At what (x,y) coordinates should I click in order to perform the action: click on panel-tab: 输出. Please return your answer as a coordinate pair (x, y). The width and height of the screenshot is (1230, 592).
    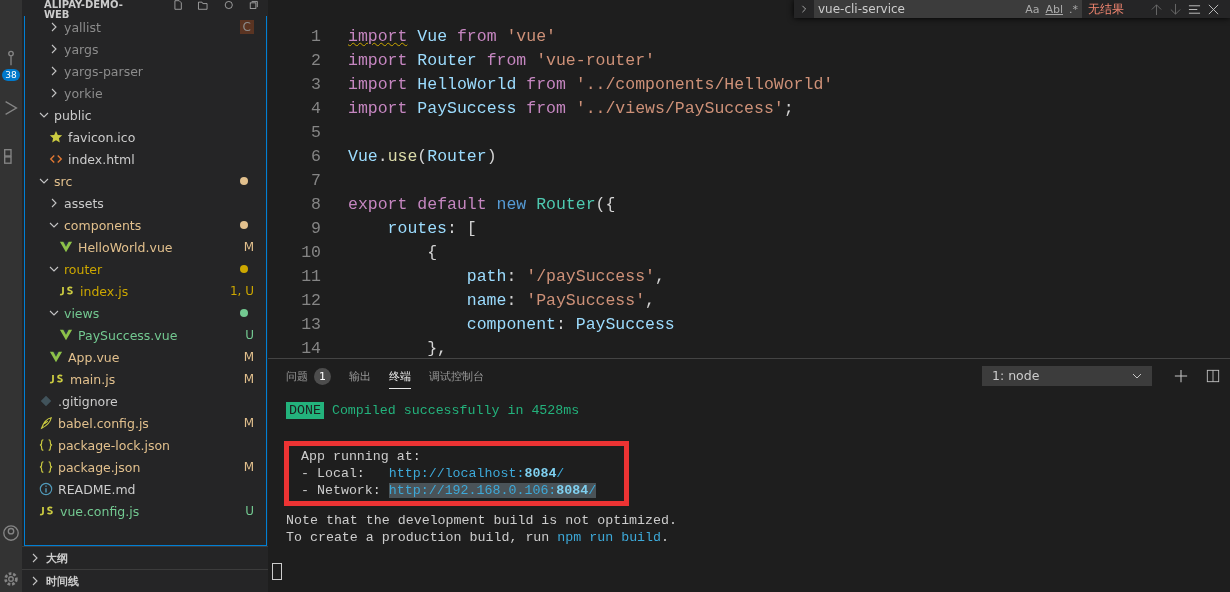
    Looking at the image, I should click on (360, 375).